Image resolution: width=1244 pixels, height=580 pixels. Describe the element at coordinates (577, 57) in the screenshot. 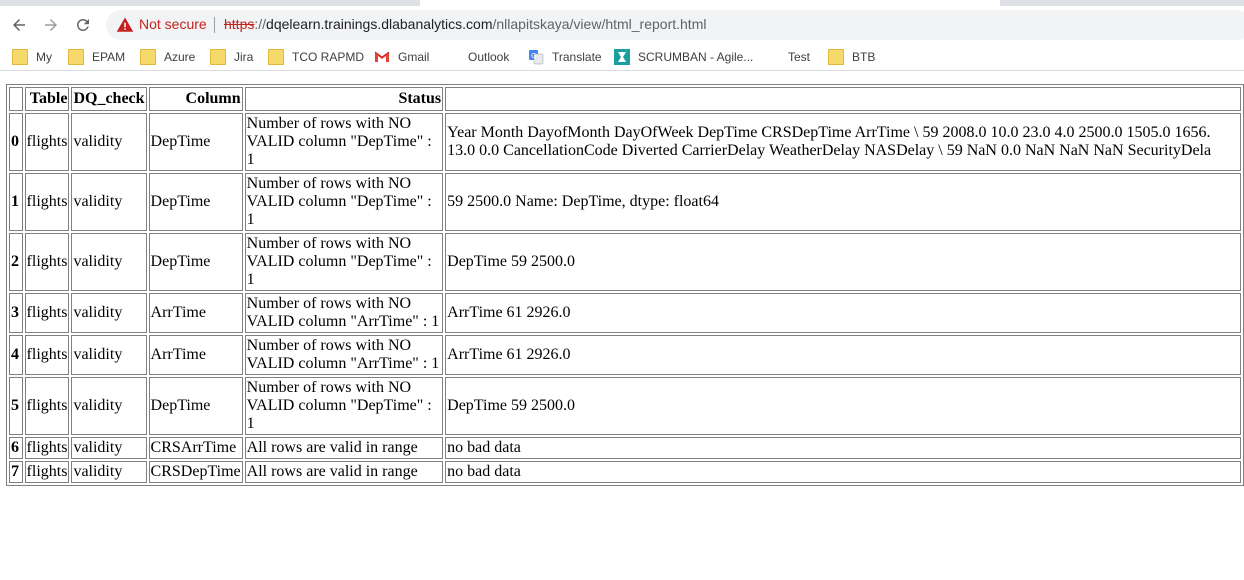

I see `bookmark-label: Translate` at that location.